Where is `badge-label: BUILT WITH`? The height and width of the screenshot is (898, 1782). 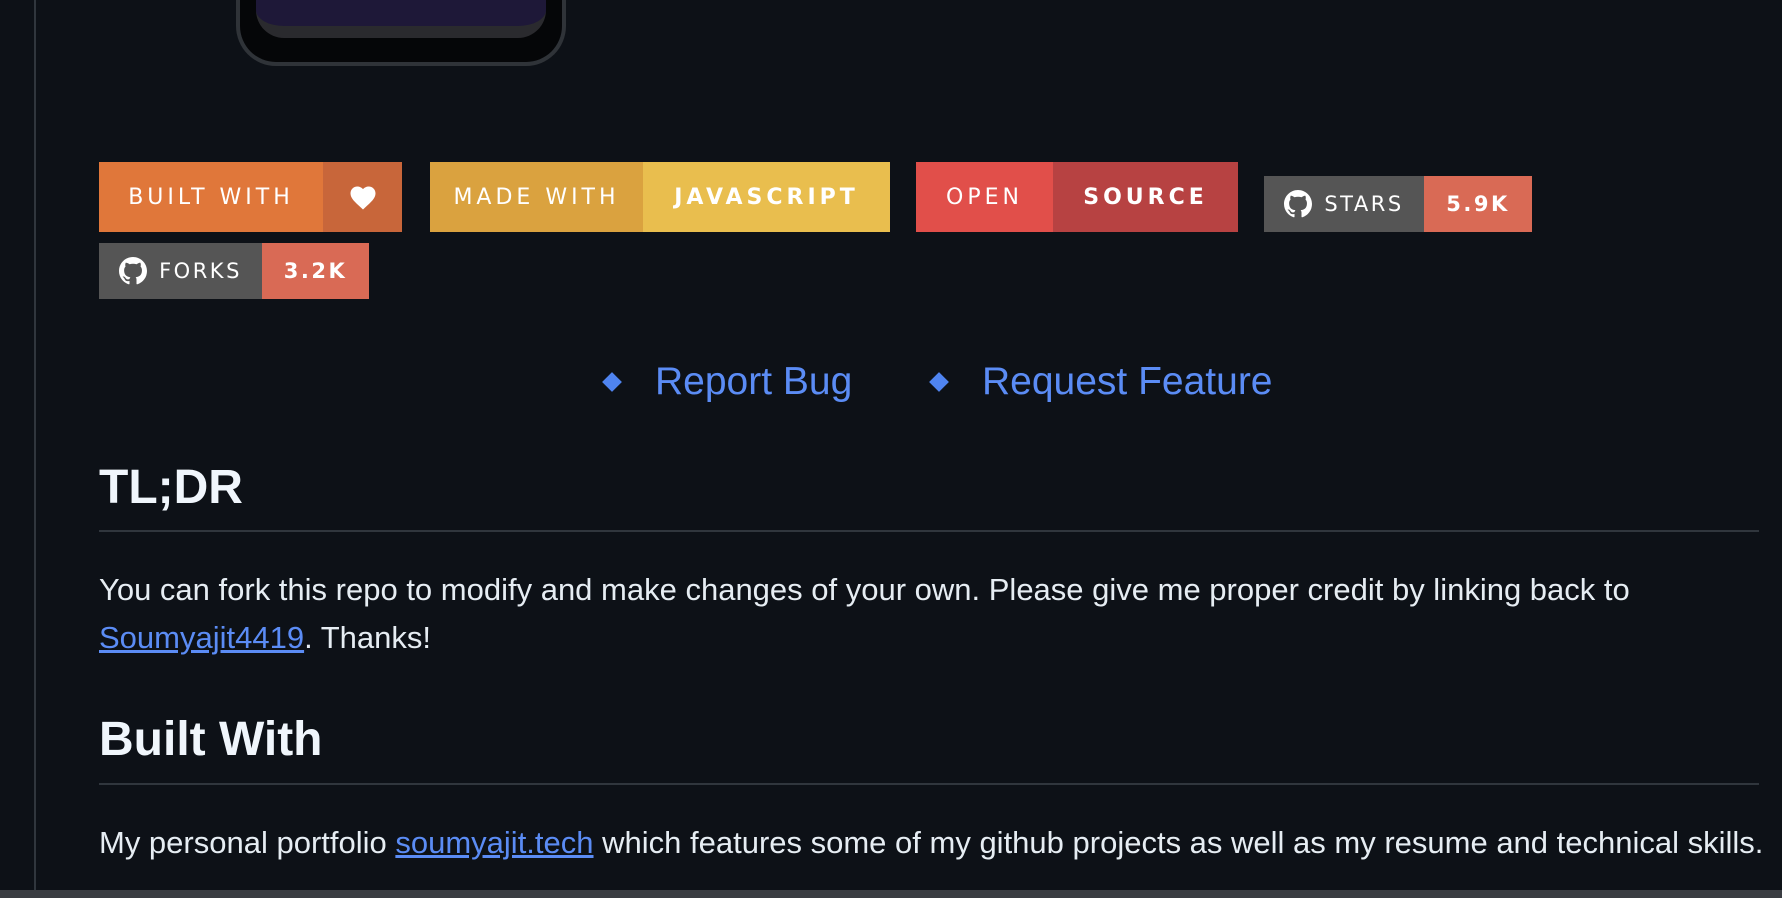
badge-label: BUILT WITH is located at coordinates (211, 197).